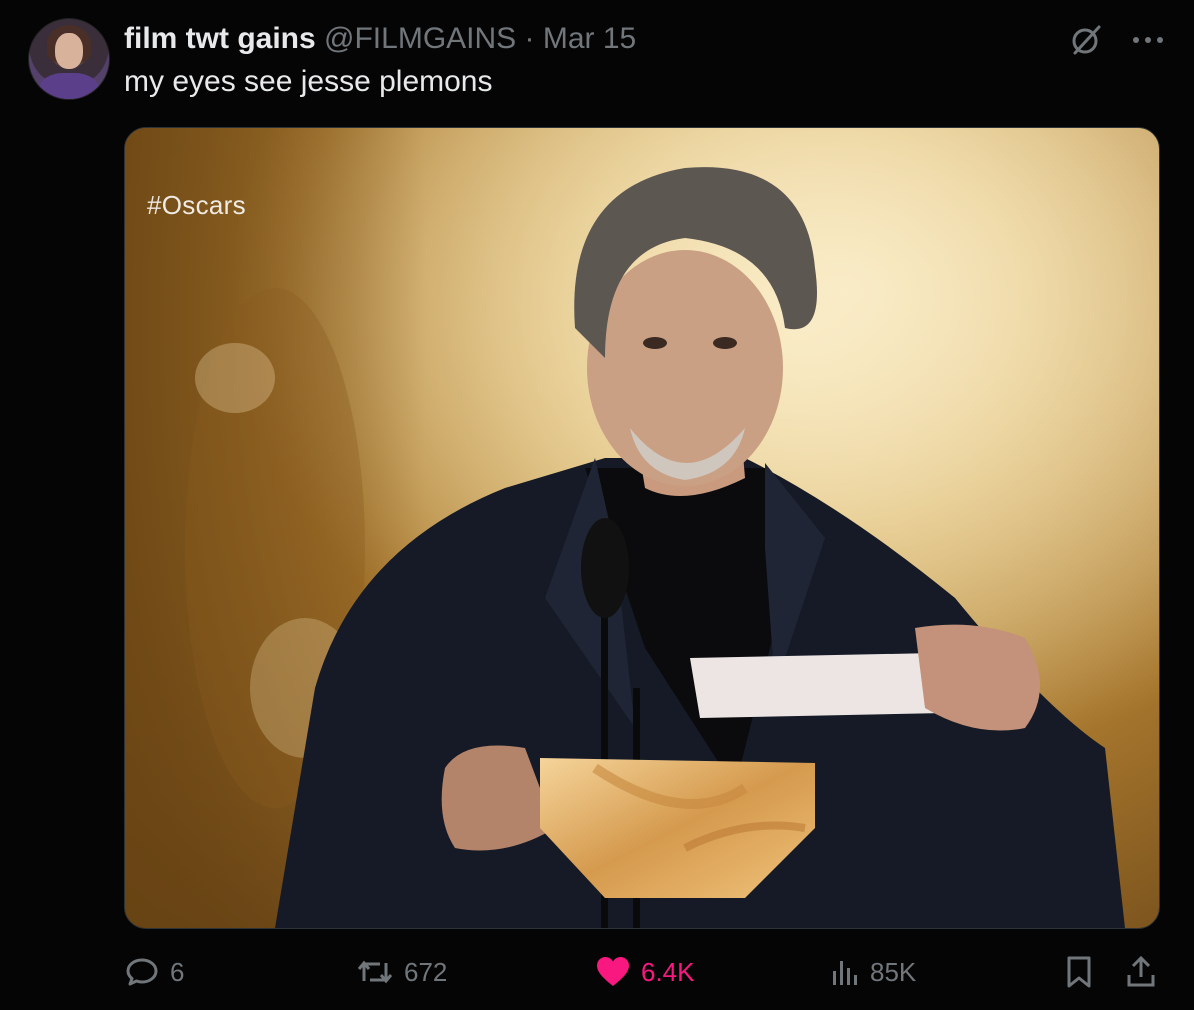 The height and width of the screenshot is (1010, 1194). What do you see at coordinates (426, 971) in the screenshot?
I see `repost-count: 672` at bounding box center [426, 971].